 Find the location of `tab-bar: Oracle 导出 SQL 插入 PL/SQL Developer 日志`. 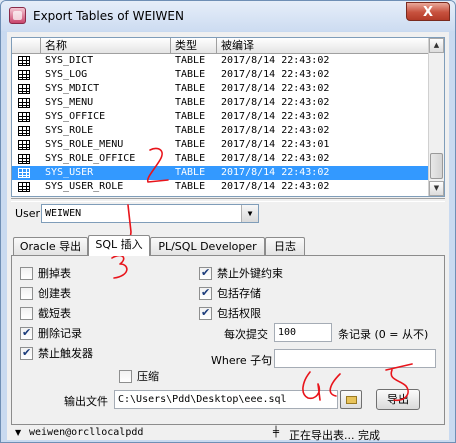

tab-bar: Oracle 导出 SQL 插入 PL/SQL Developer 日志 is located at coordinates (229, 245).